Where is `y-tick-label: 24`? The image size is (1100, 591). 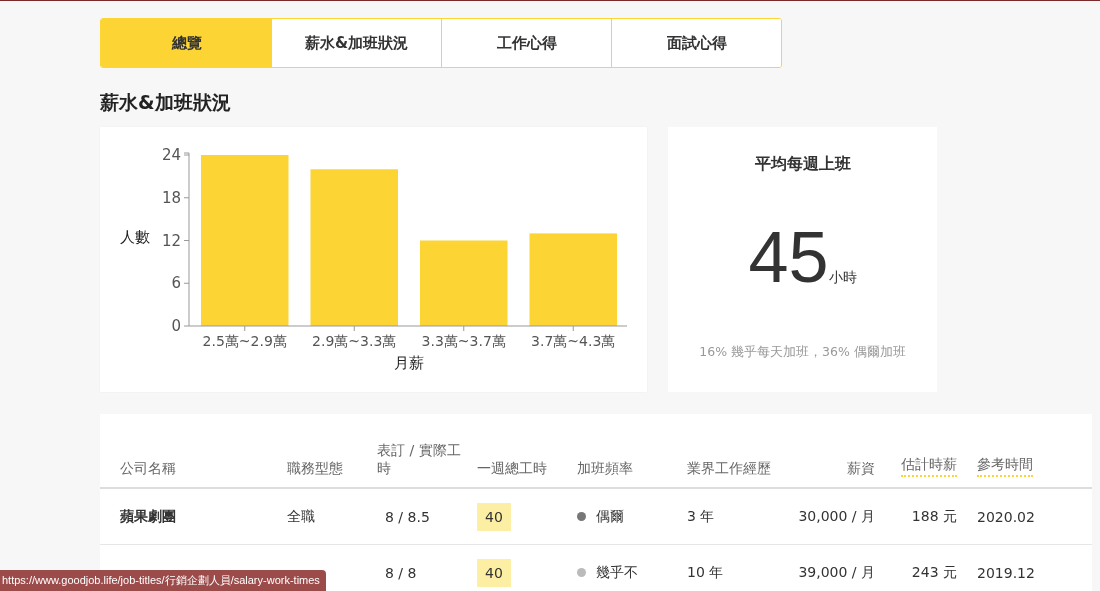
y-tick-label: 24 is located at coordinates (171, 155).